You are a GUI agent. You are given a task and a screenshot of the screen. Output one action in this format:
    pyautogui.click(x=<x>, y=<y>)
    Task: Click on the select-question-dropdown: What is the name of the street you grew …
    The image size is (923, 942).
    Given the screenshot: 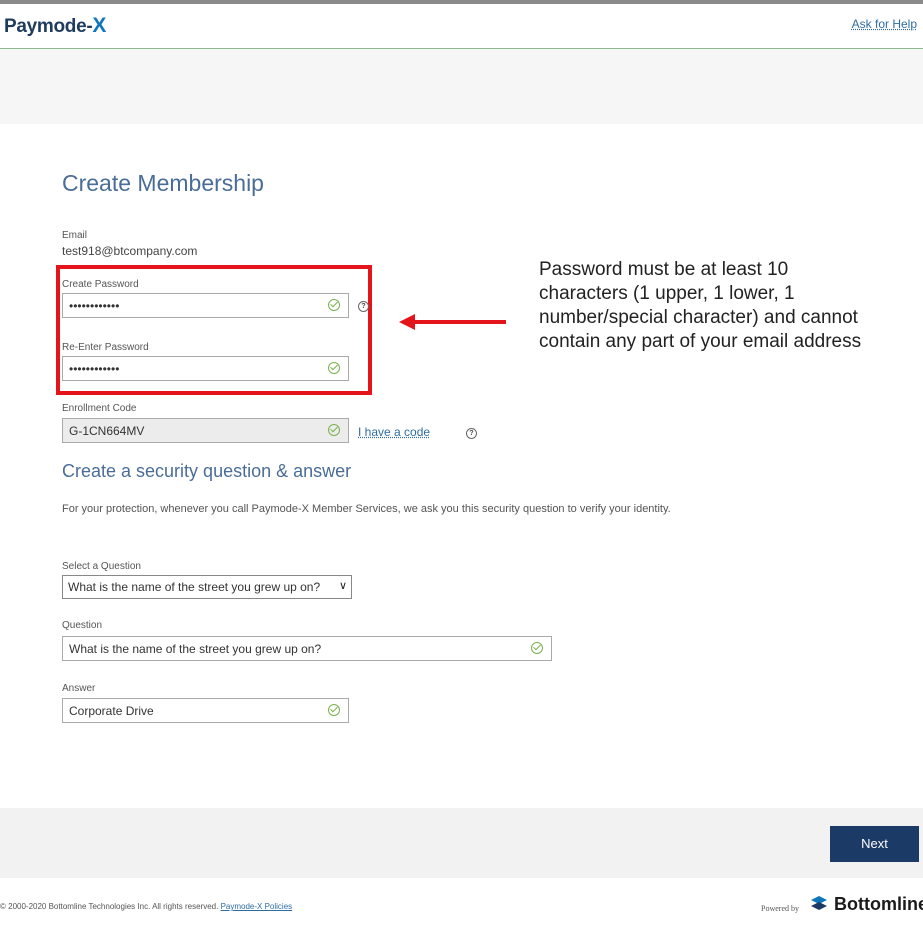 What is the action you would take?
    pyautogui.click(x=207, y=587)
    